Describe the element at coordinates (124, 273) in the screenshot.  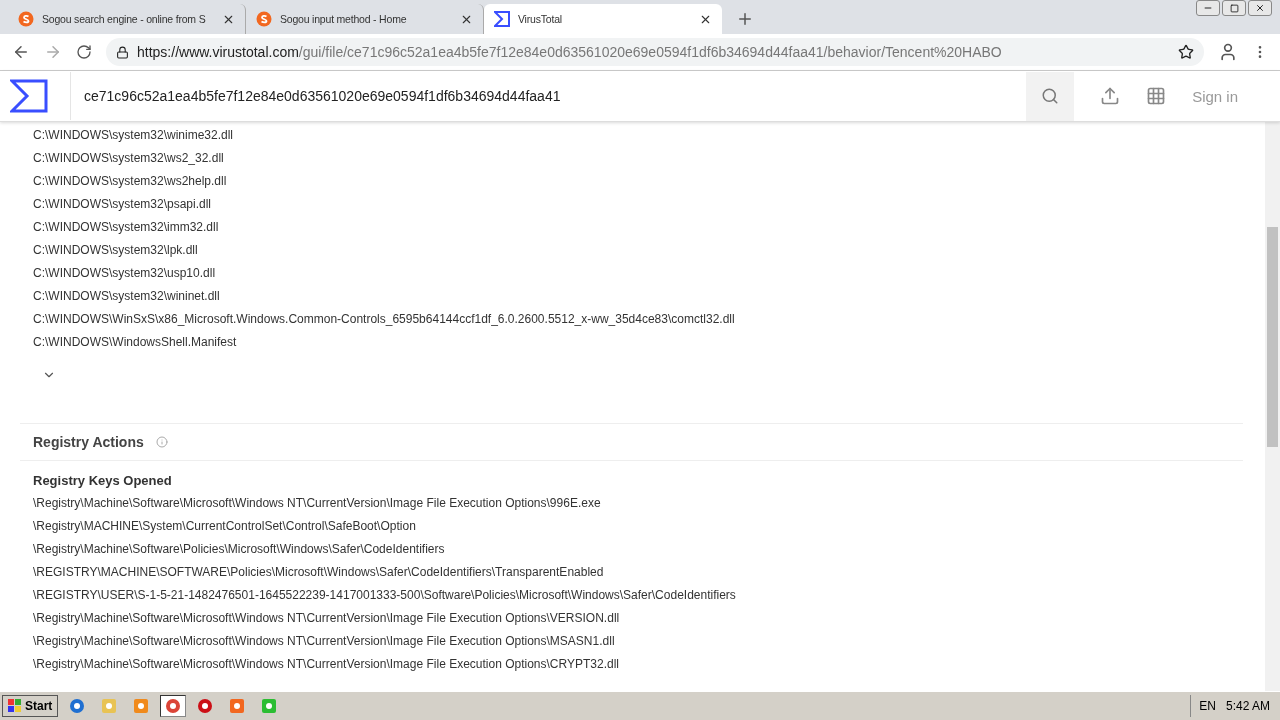
I see `file-path: C:\WINDOWS\system32\usp10.dll` at that location.